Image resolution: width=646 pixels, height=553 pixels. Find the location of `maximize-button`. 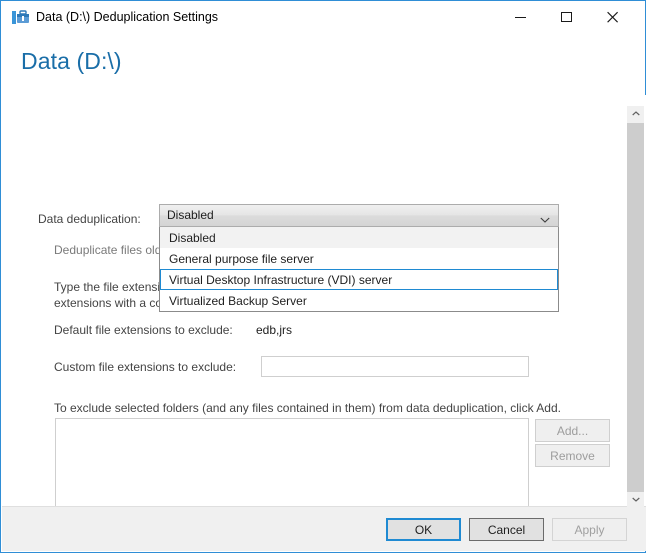

maximize-button is located at coordinates (567, 16).